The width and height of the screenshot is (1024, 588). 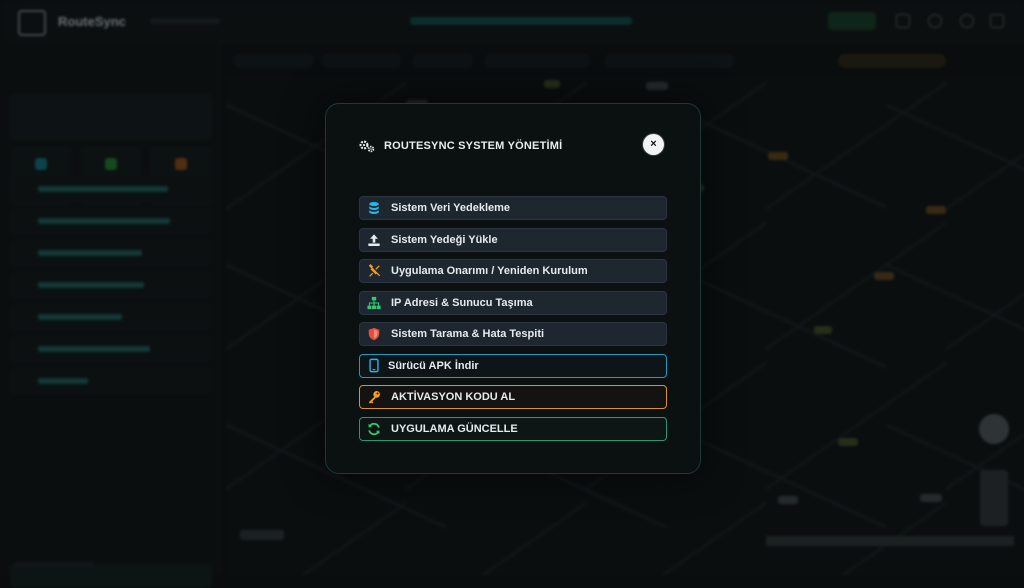 I want to click on backup-button: Sistem Veri Yedekleme, so click(x=513, y=208).